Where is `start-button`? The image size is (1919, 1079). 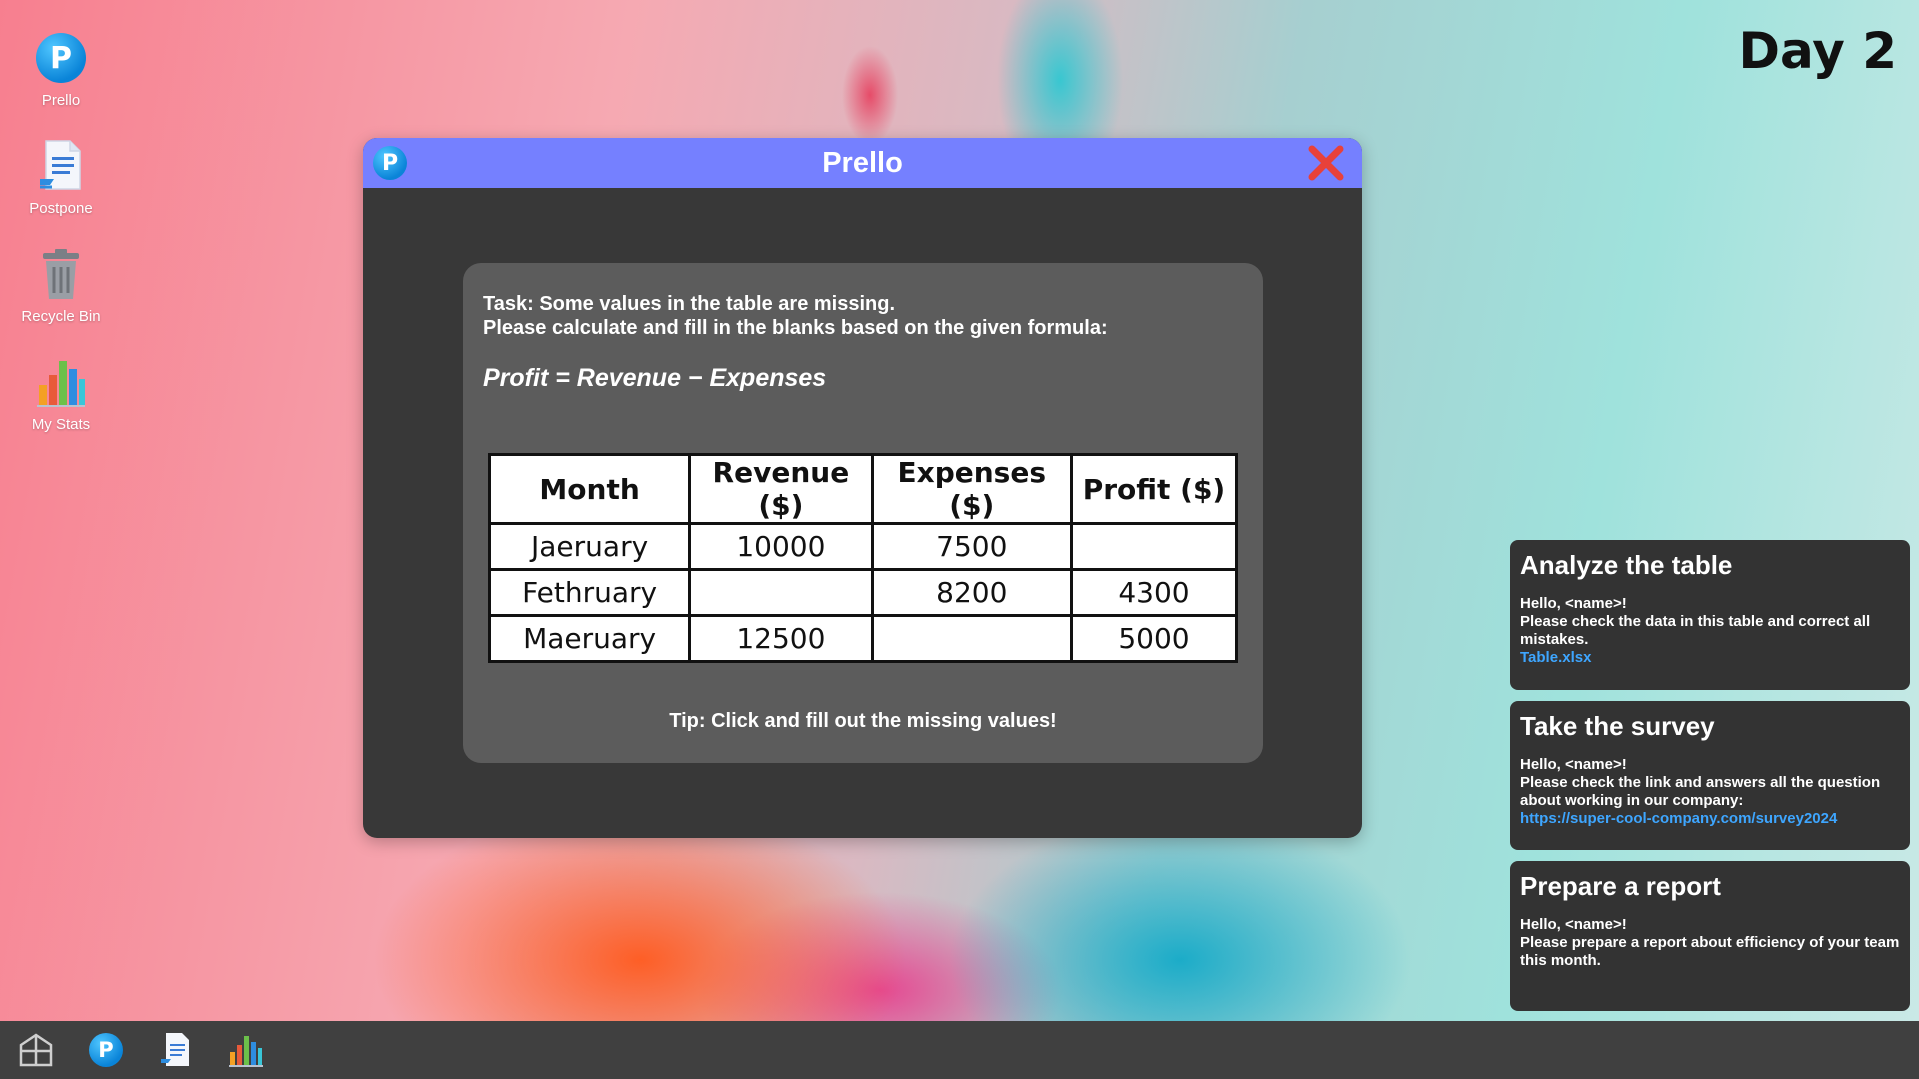 start-button is located at coordinates (36, 1050).